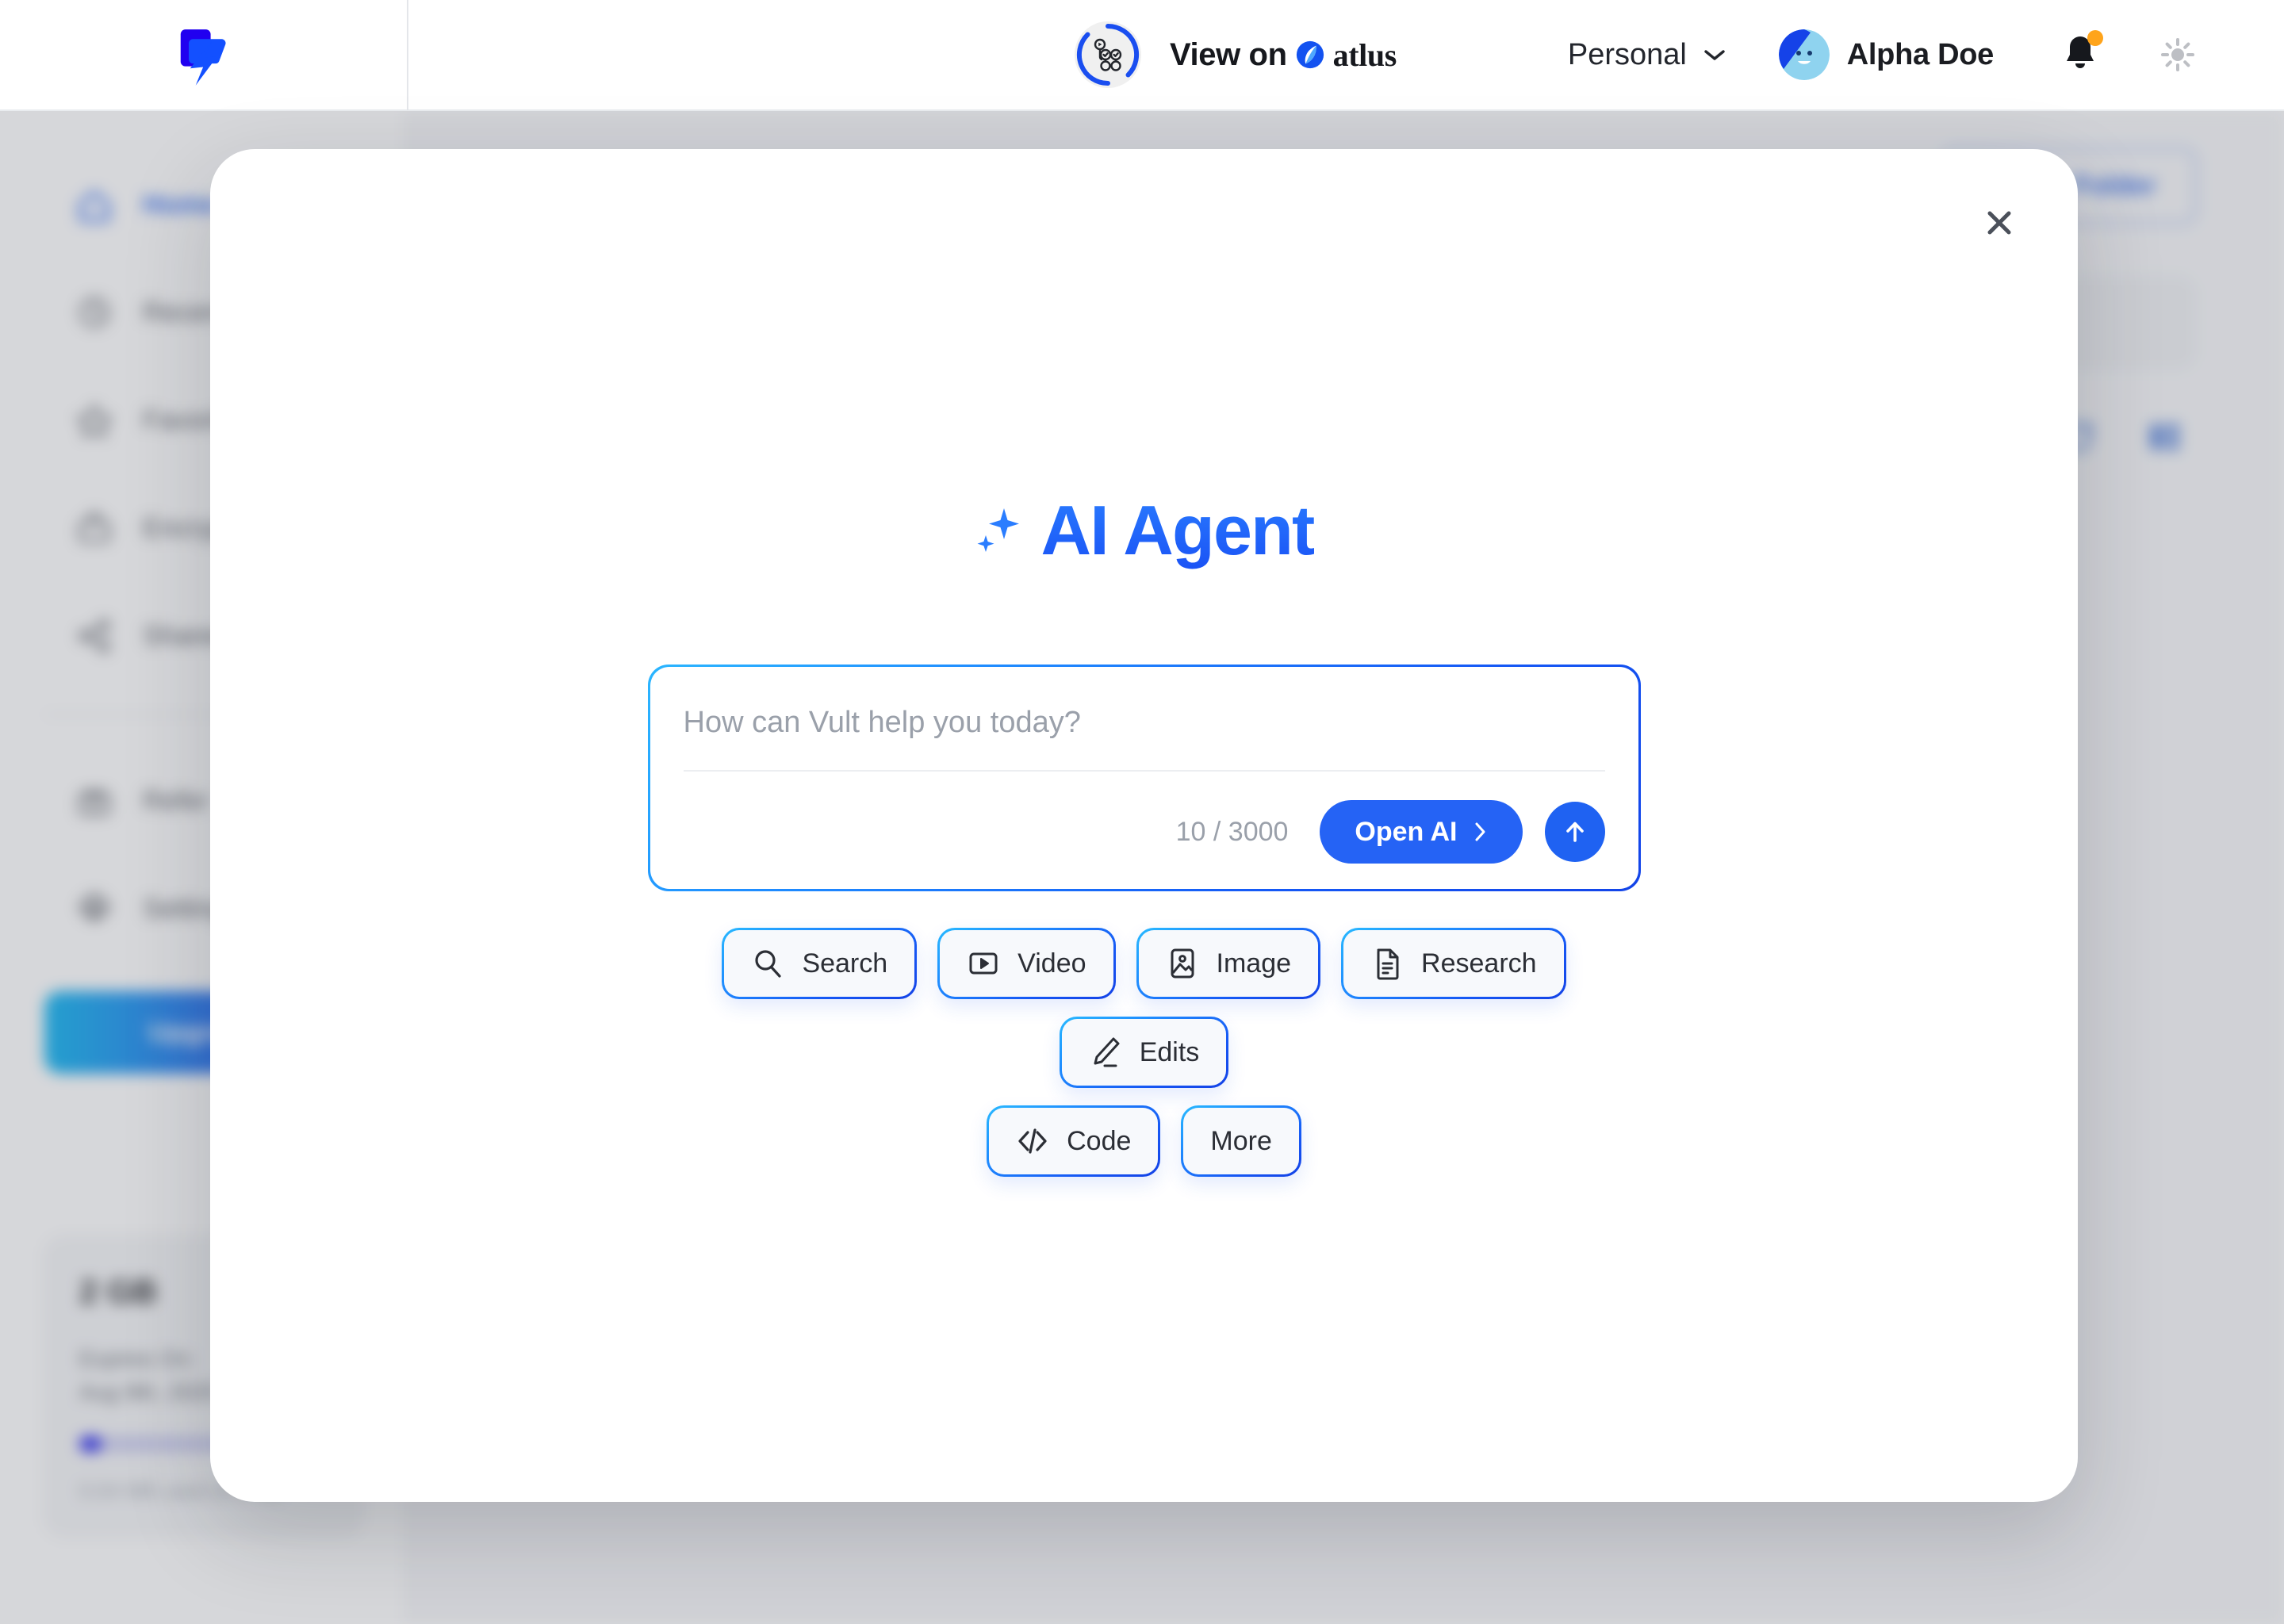 The image size is (2284, 1624). I want to click on vult-folder-bolt-logo-icon, so click(203, 57).